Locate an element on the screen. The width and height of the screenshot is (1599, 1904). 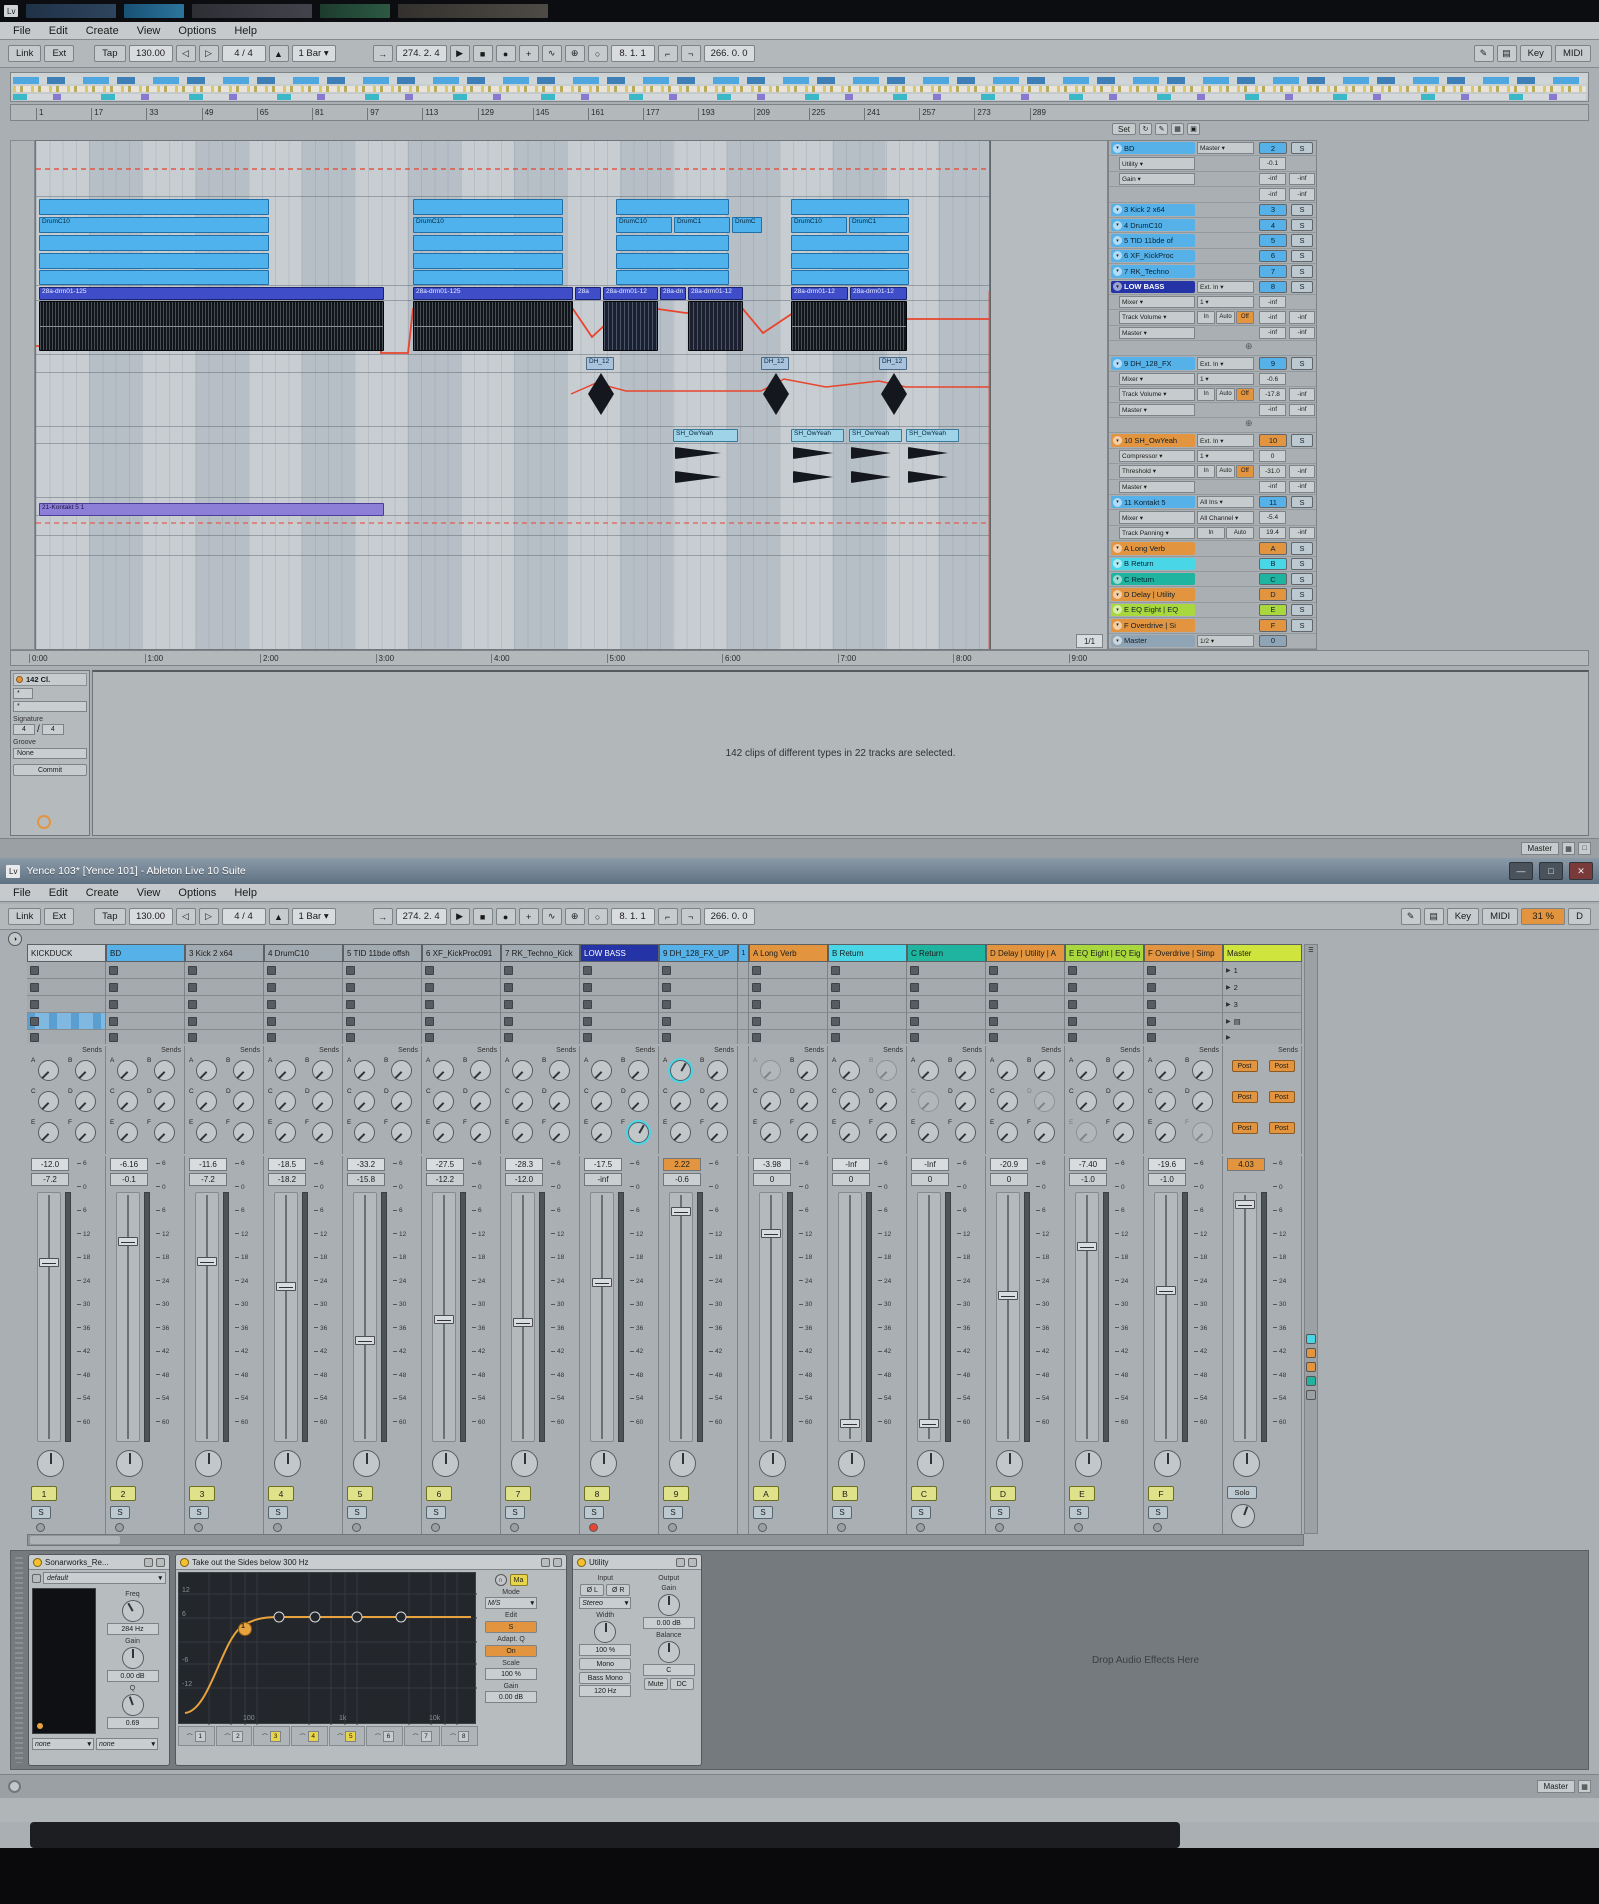
menu-create: Create is located at coordinates (102, 31).